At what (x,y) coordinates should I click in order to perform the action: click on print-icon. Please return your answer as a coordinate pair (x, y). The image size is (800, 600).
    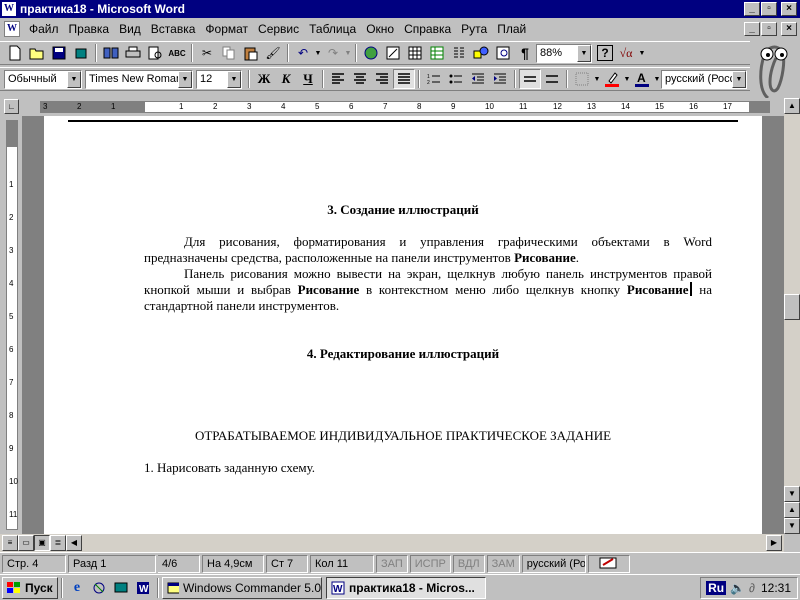
    Looking at the image, I should click on (133, 53).